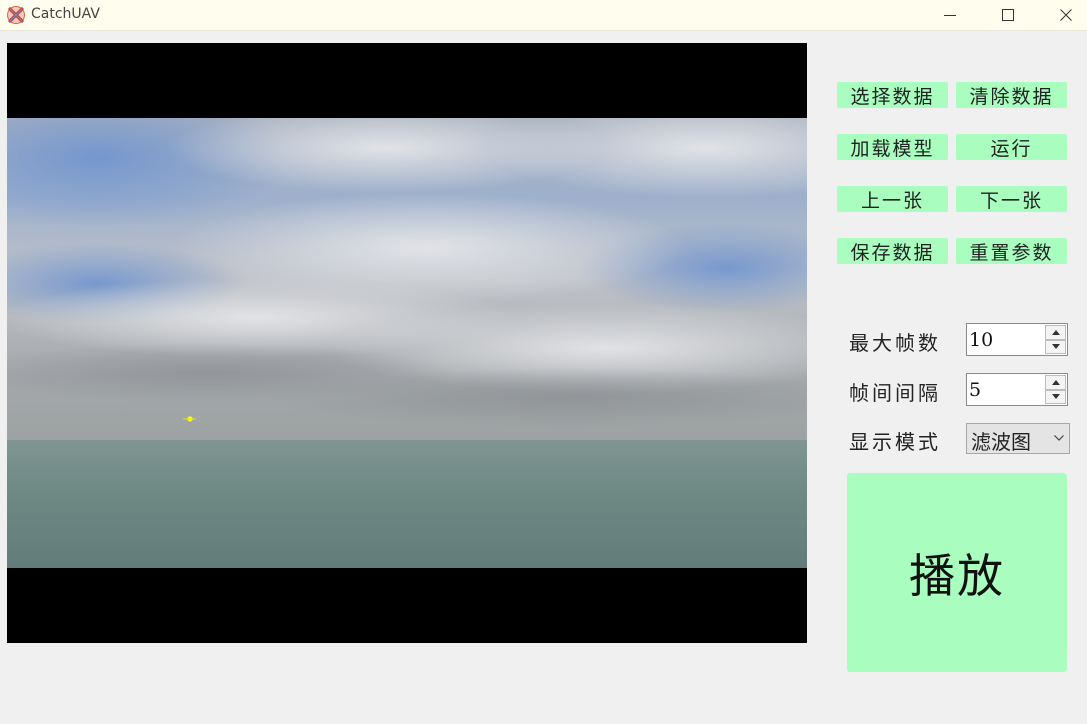  Describe the element at coordinates (1004, 390) in the screenshot. I see `frame-interval-input` at that location.